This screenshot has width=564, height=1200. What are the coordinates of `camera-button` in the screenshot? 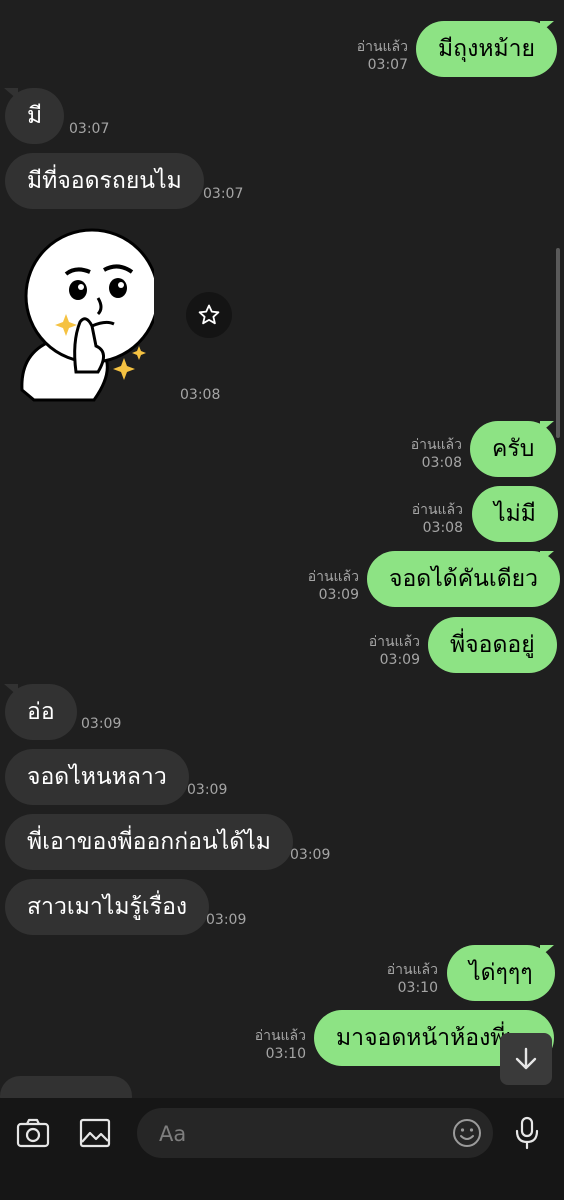 It's located at (33, 1133).